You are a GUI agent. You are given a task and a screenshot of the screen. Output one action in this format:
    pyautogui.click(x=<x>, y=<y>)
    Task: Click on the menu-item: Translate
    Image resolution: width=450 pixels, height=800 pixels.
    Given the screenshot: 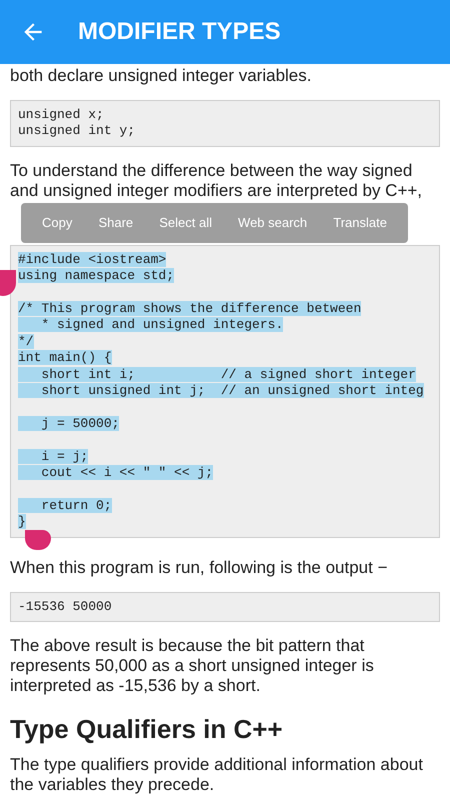 What is the action you would take?
    pyautogui.click(x=360, y=222)
    